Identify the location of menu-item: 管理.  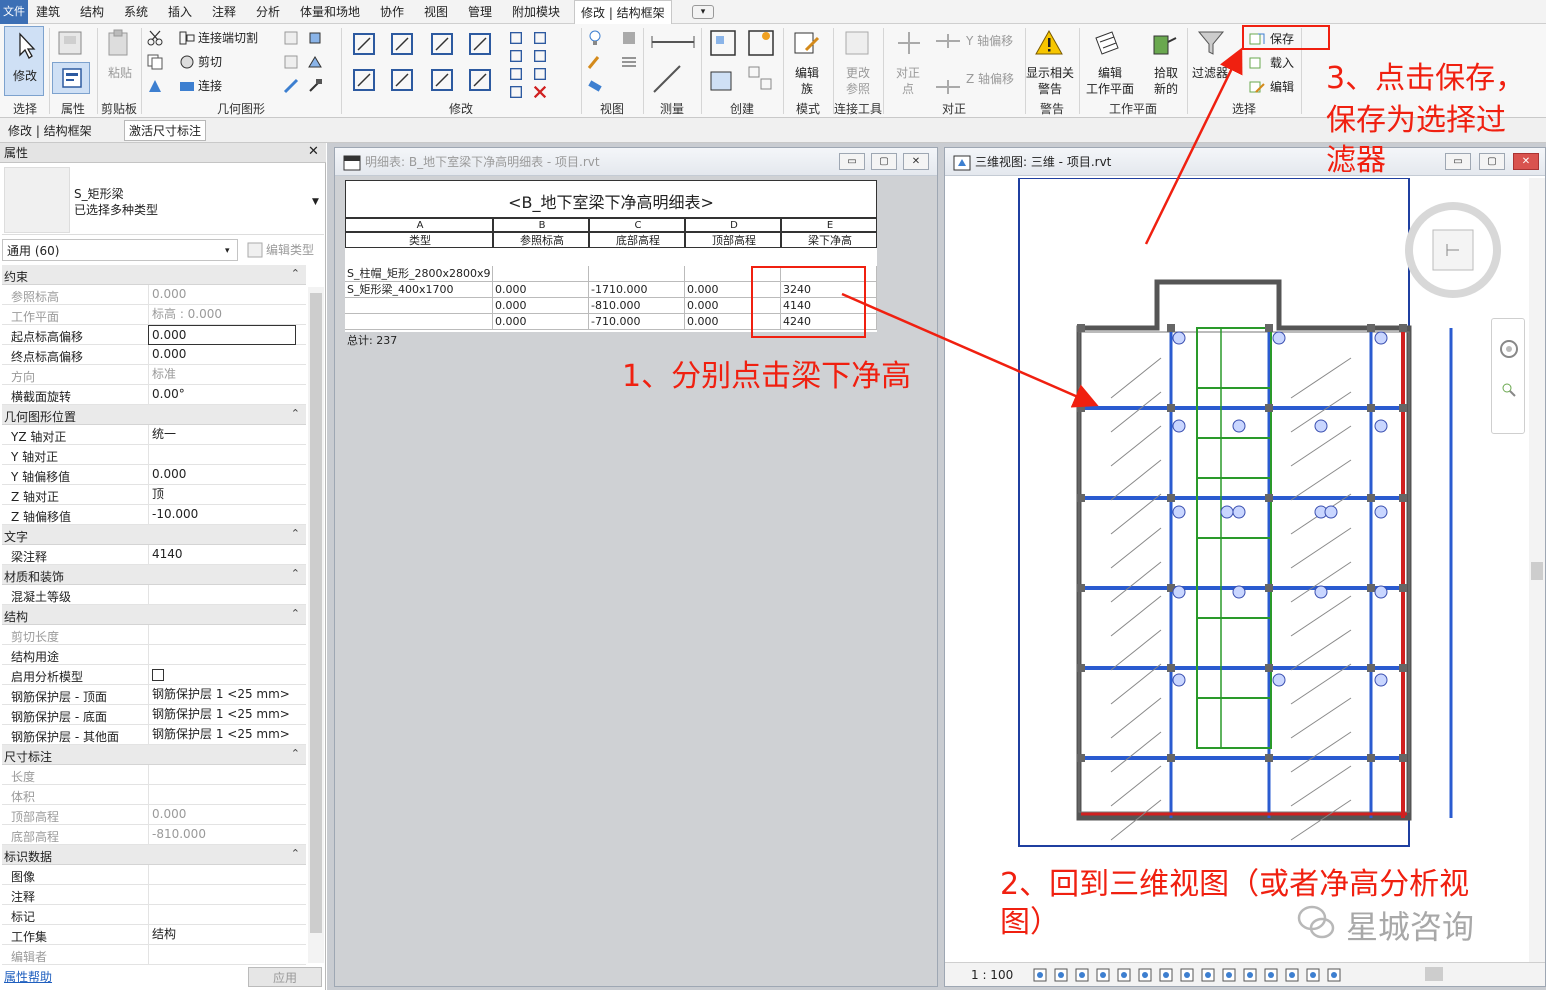
(480, 12).